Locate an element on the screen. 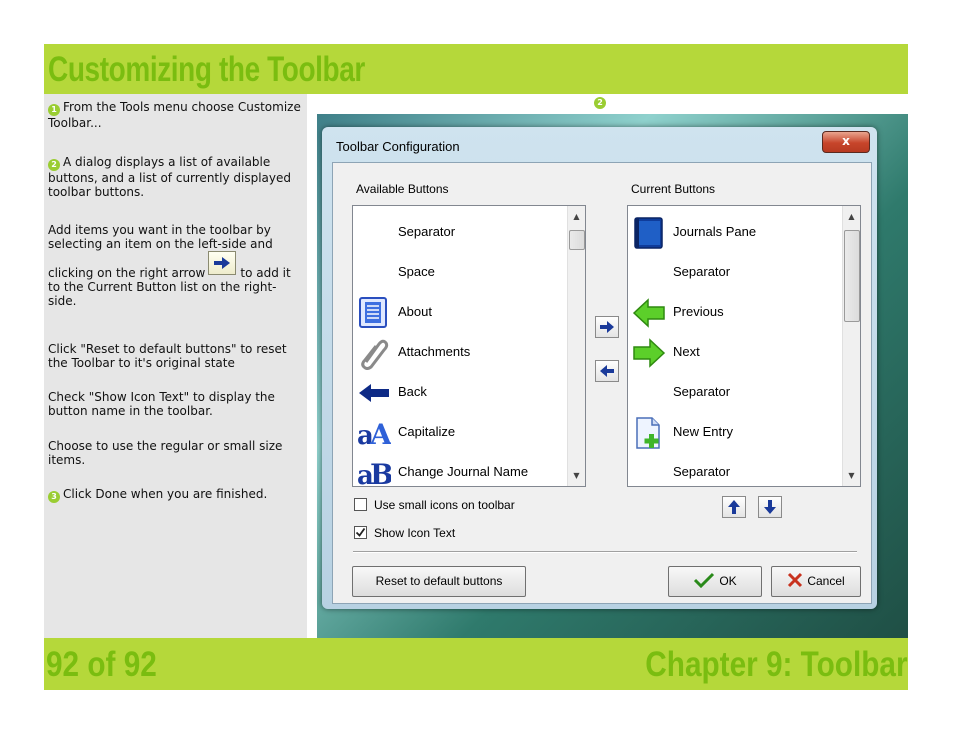 This screenshot has height=738, width=954. list-item: About is located at coordinates (469, 312).